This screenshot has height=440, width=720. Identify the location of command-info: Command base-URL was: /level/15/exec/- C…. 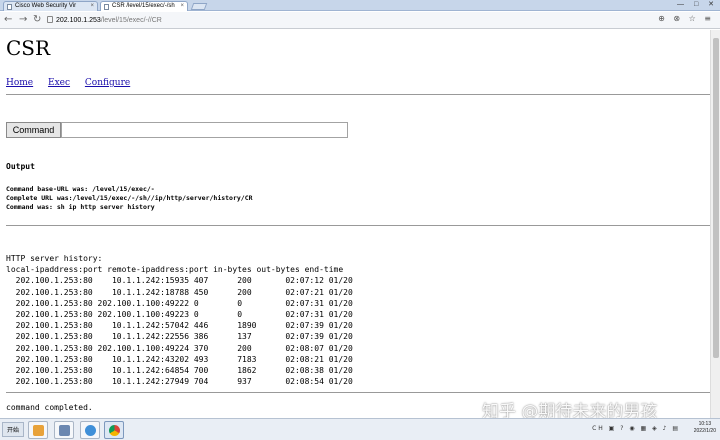
(129, 198).